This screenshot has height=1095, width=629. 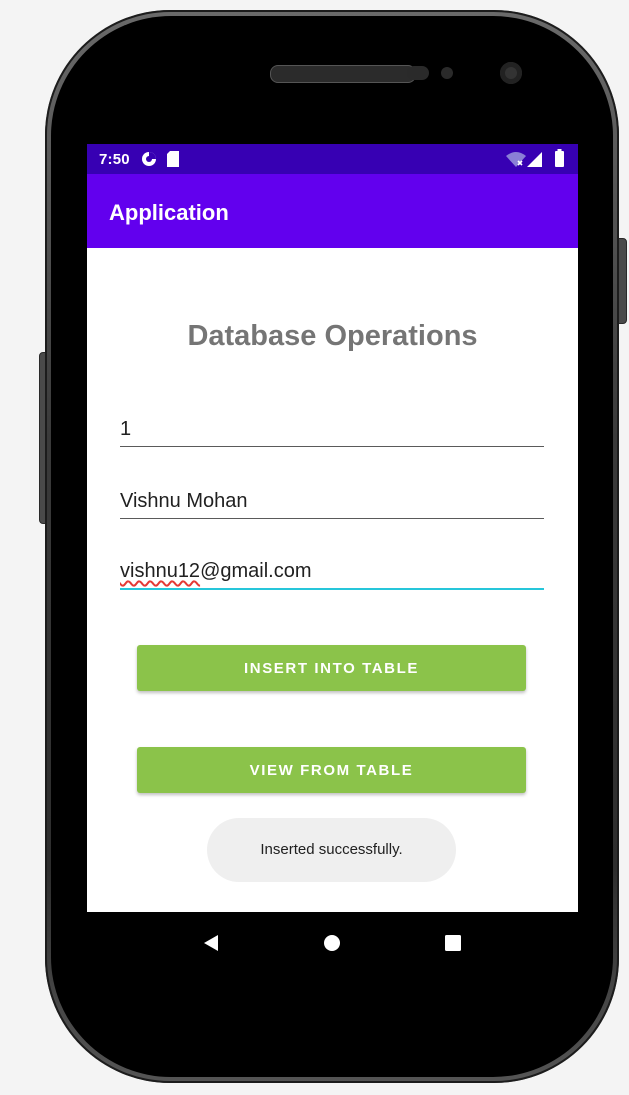 I want to click on name-input, so click(x=332, y=501).